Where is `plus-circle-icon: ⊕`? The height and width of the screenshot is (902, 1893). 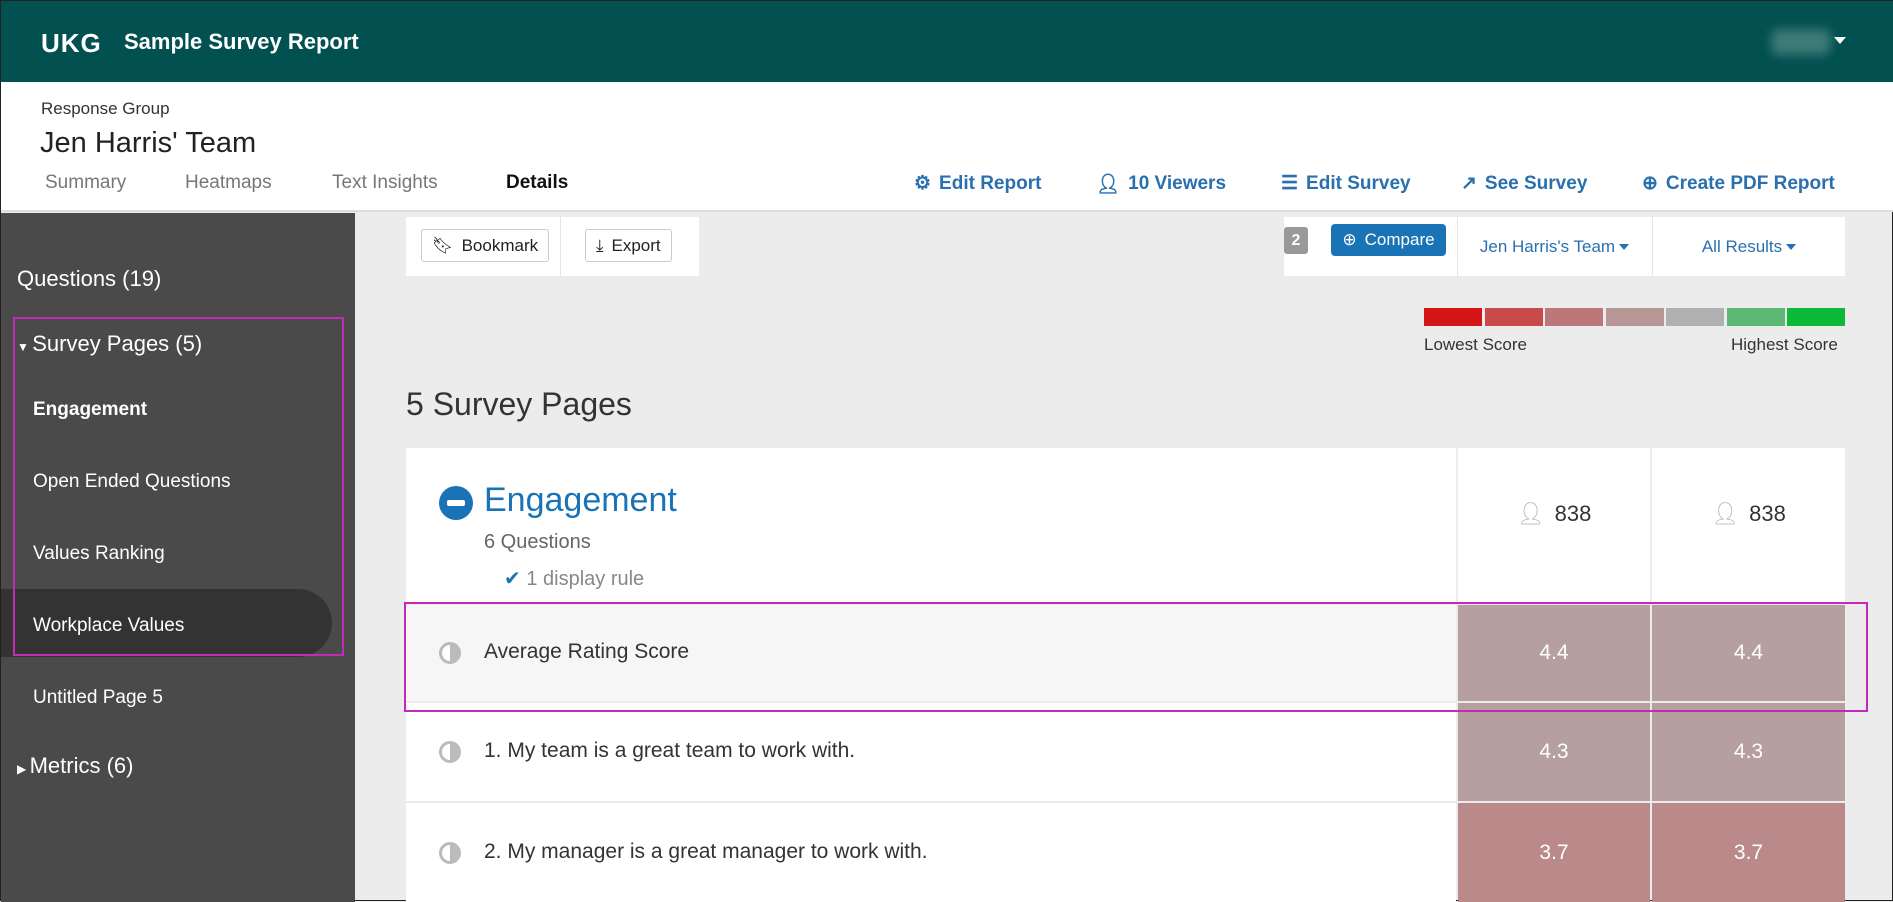 plus-circle-icon: ⊕ is located at coordinates (1349, 239).